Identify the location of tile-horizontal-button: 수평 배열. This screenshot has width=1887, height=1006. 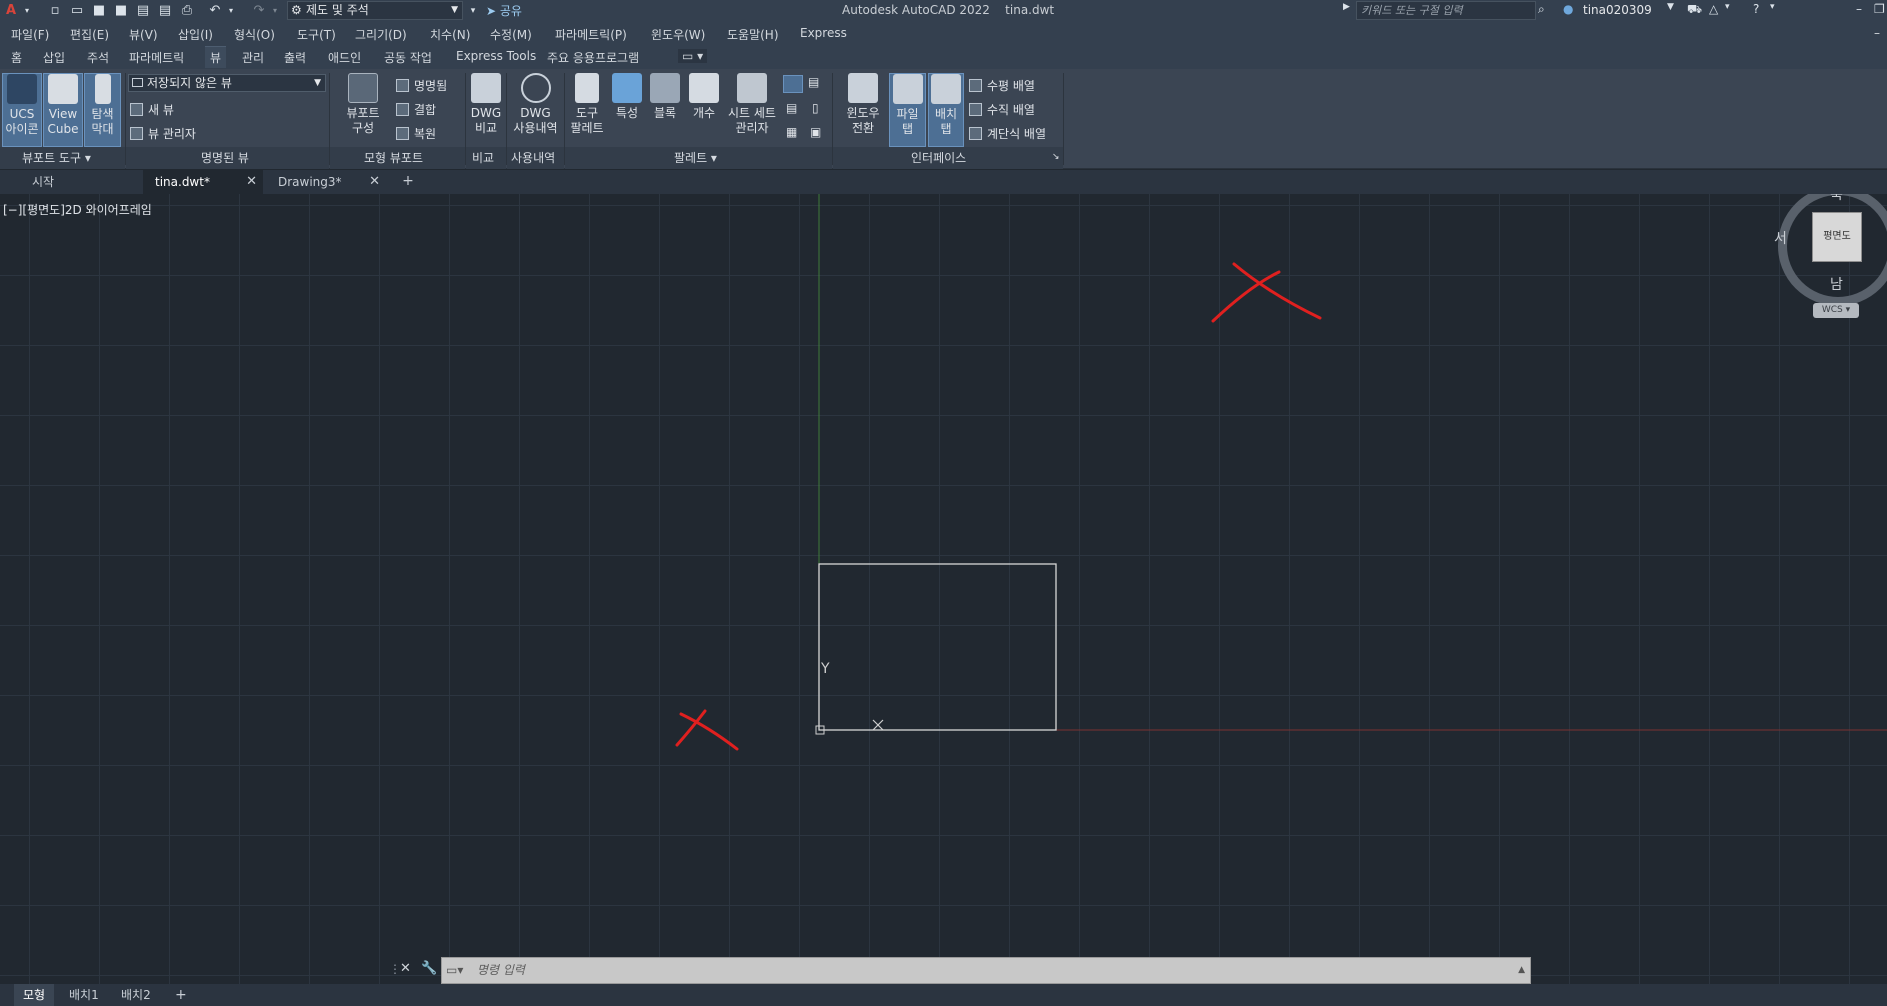
(1002, 85).